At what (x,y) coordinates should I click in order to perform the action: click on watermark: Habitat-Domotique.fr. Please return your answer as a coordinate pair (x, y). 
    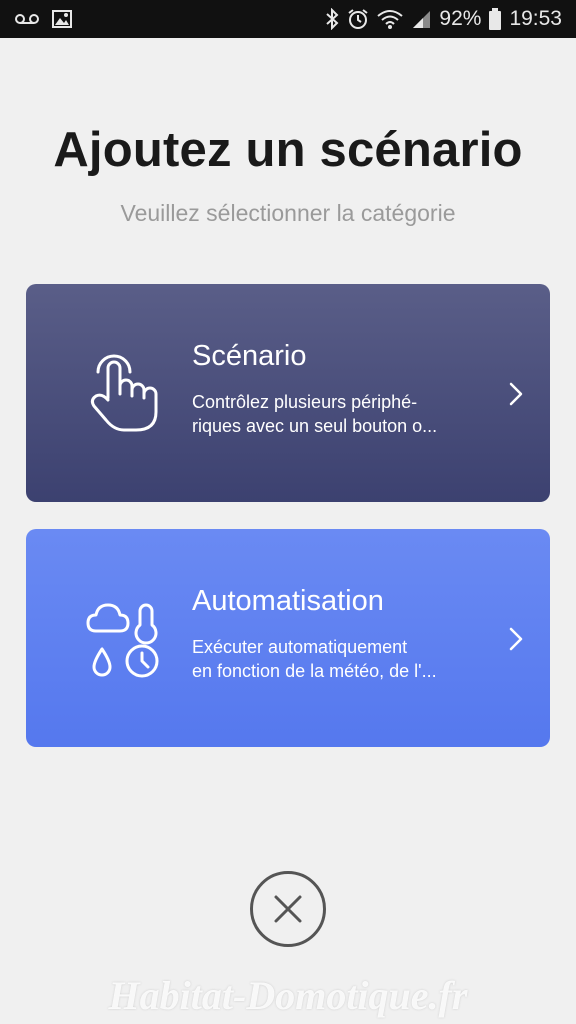
    Looking at the image, I should click on (288, 995).